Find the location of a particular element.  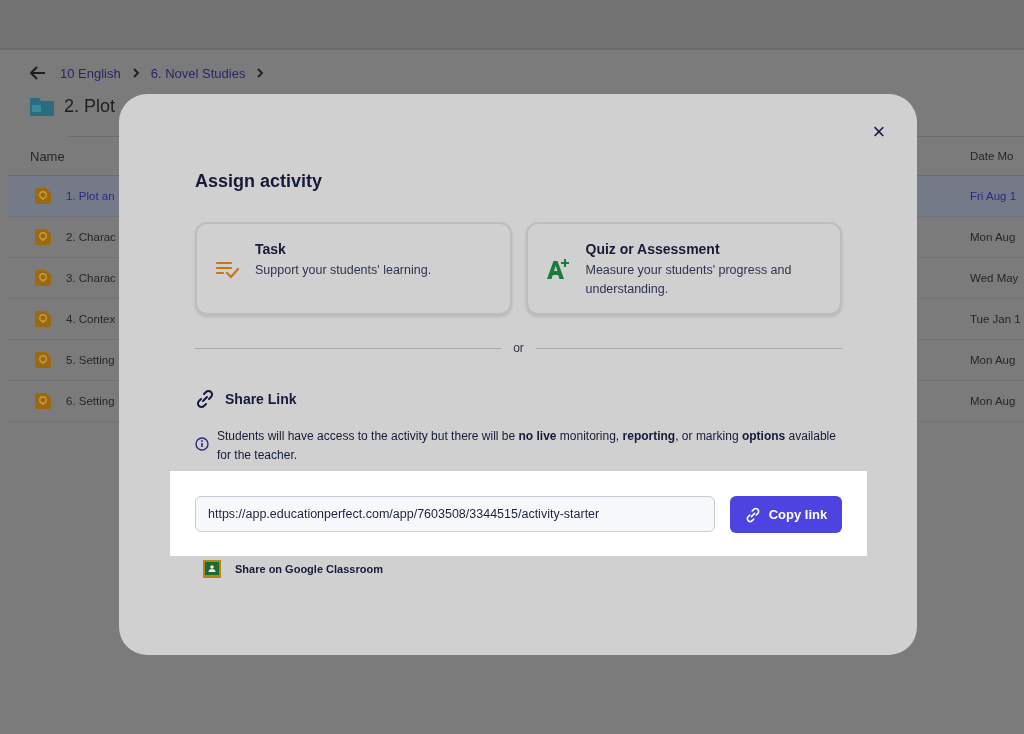

option-title: Task is located at coordinates (271, 249).